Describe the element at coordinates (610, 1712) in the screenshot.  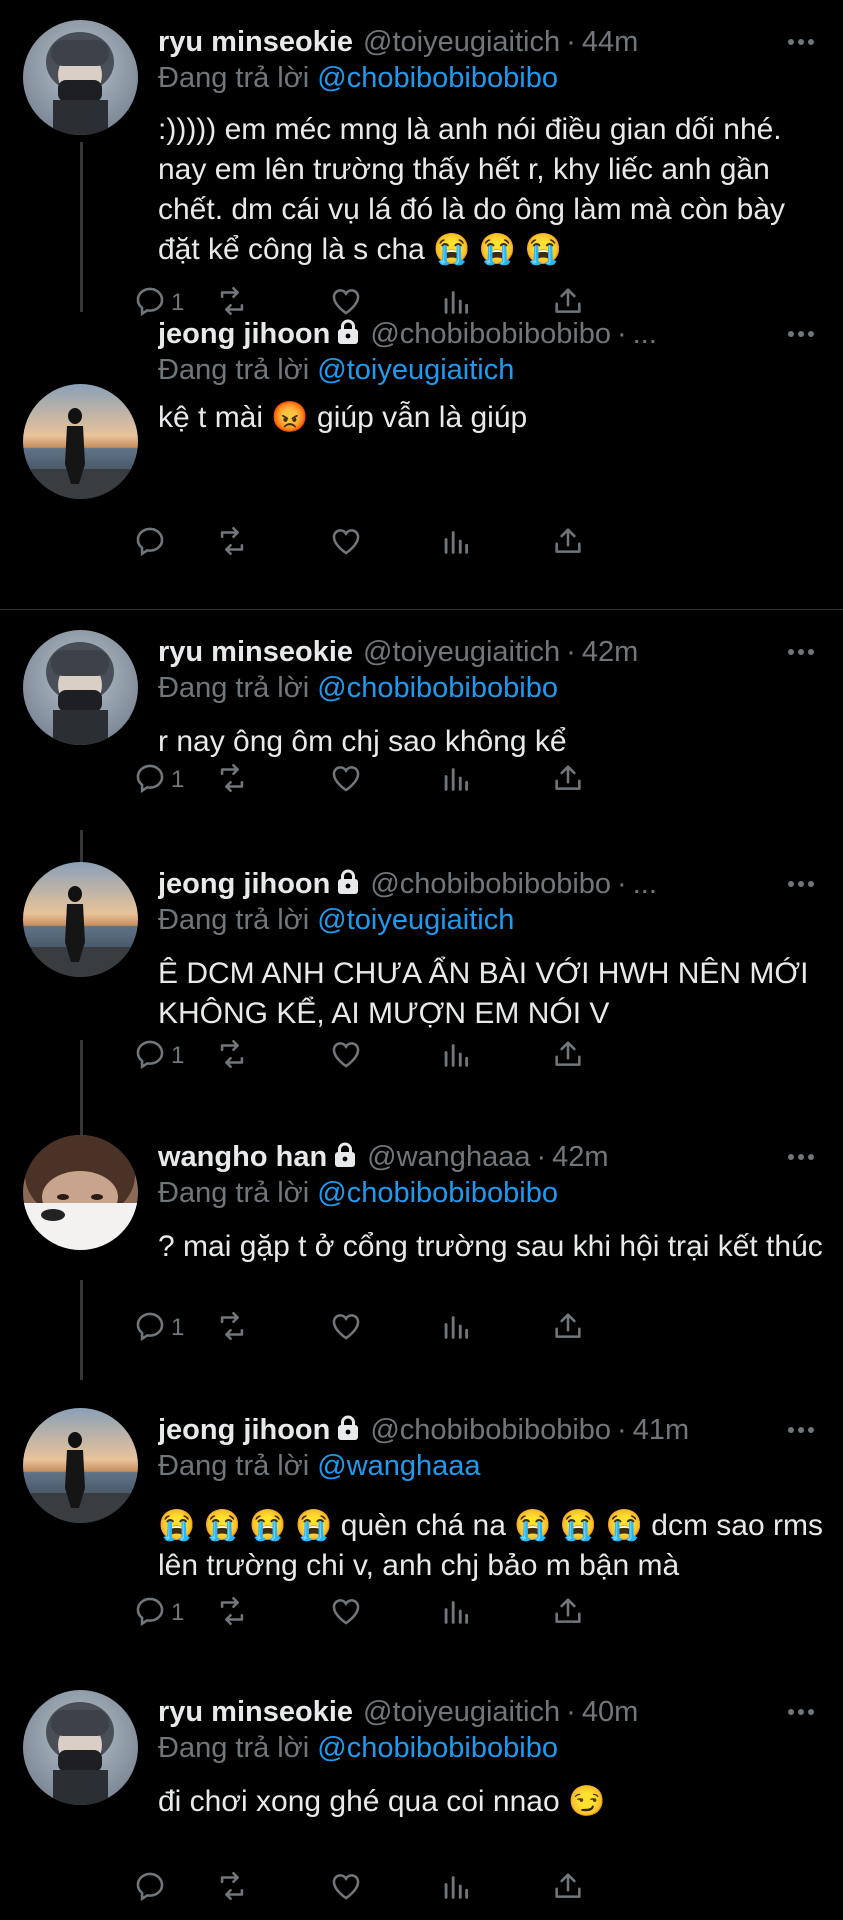
I see `timestamp: 40m` at that location.